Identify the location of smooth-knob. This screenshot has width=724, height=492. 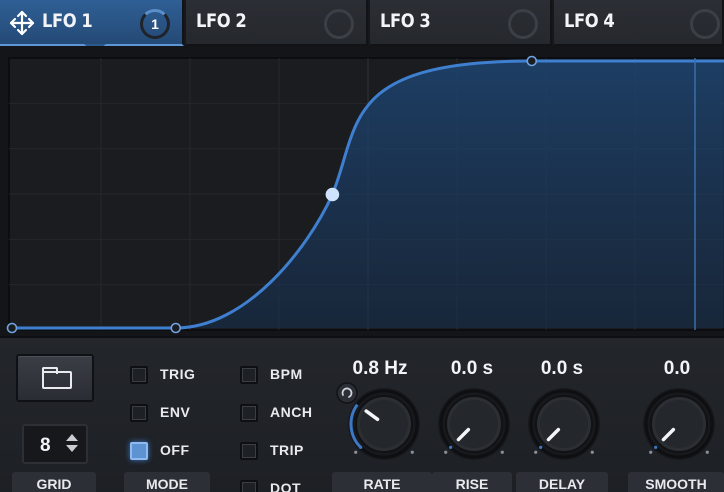
(677, 427).